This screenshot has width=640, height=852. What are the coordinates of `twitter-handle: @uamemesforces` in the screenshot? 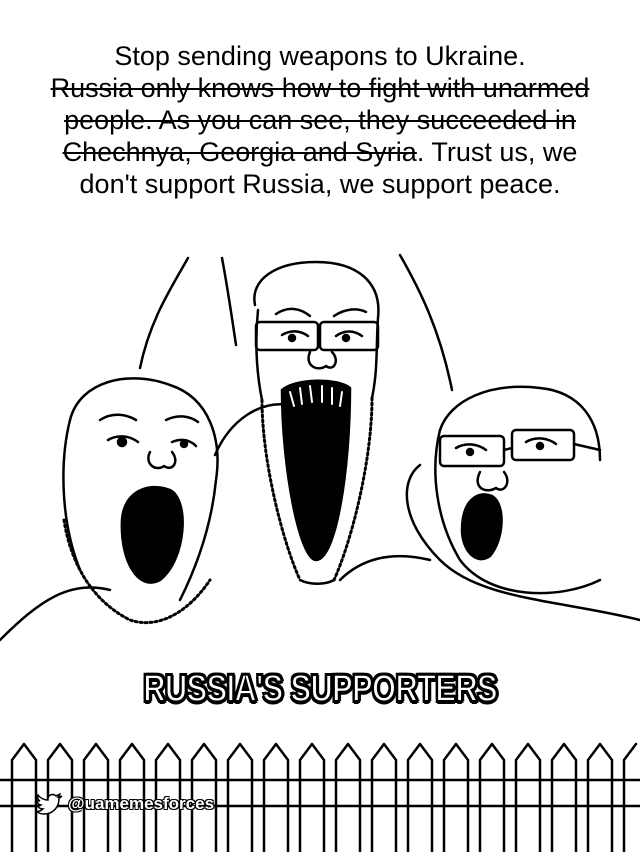 It's located at (141, 803).